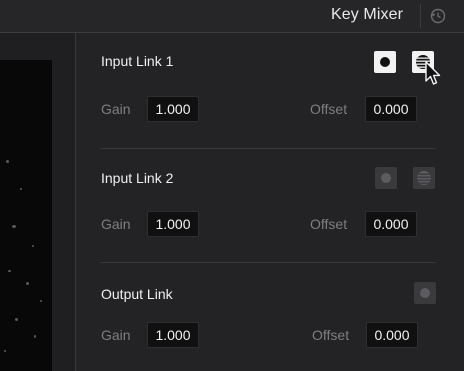 Image resolution: width=464 pixels, height=371 pixels. I want to click on input-link-2-key-button, so click(386, 178).